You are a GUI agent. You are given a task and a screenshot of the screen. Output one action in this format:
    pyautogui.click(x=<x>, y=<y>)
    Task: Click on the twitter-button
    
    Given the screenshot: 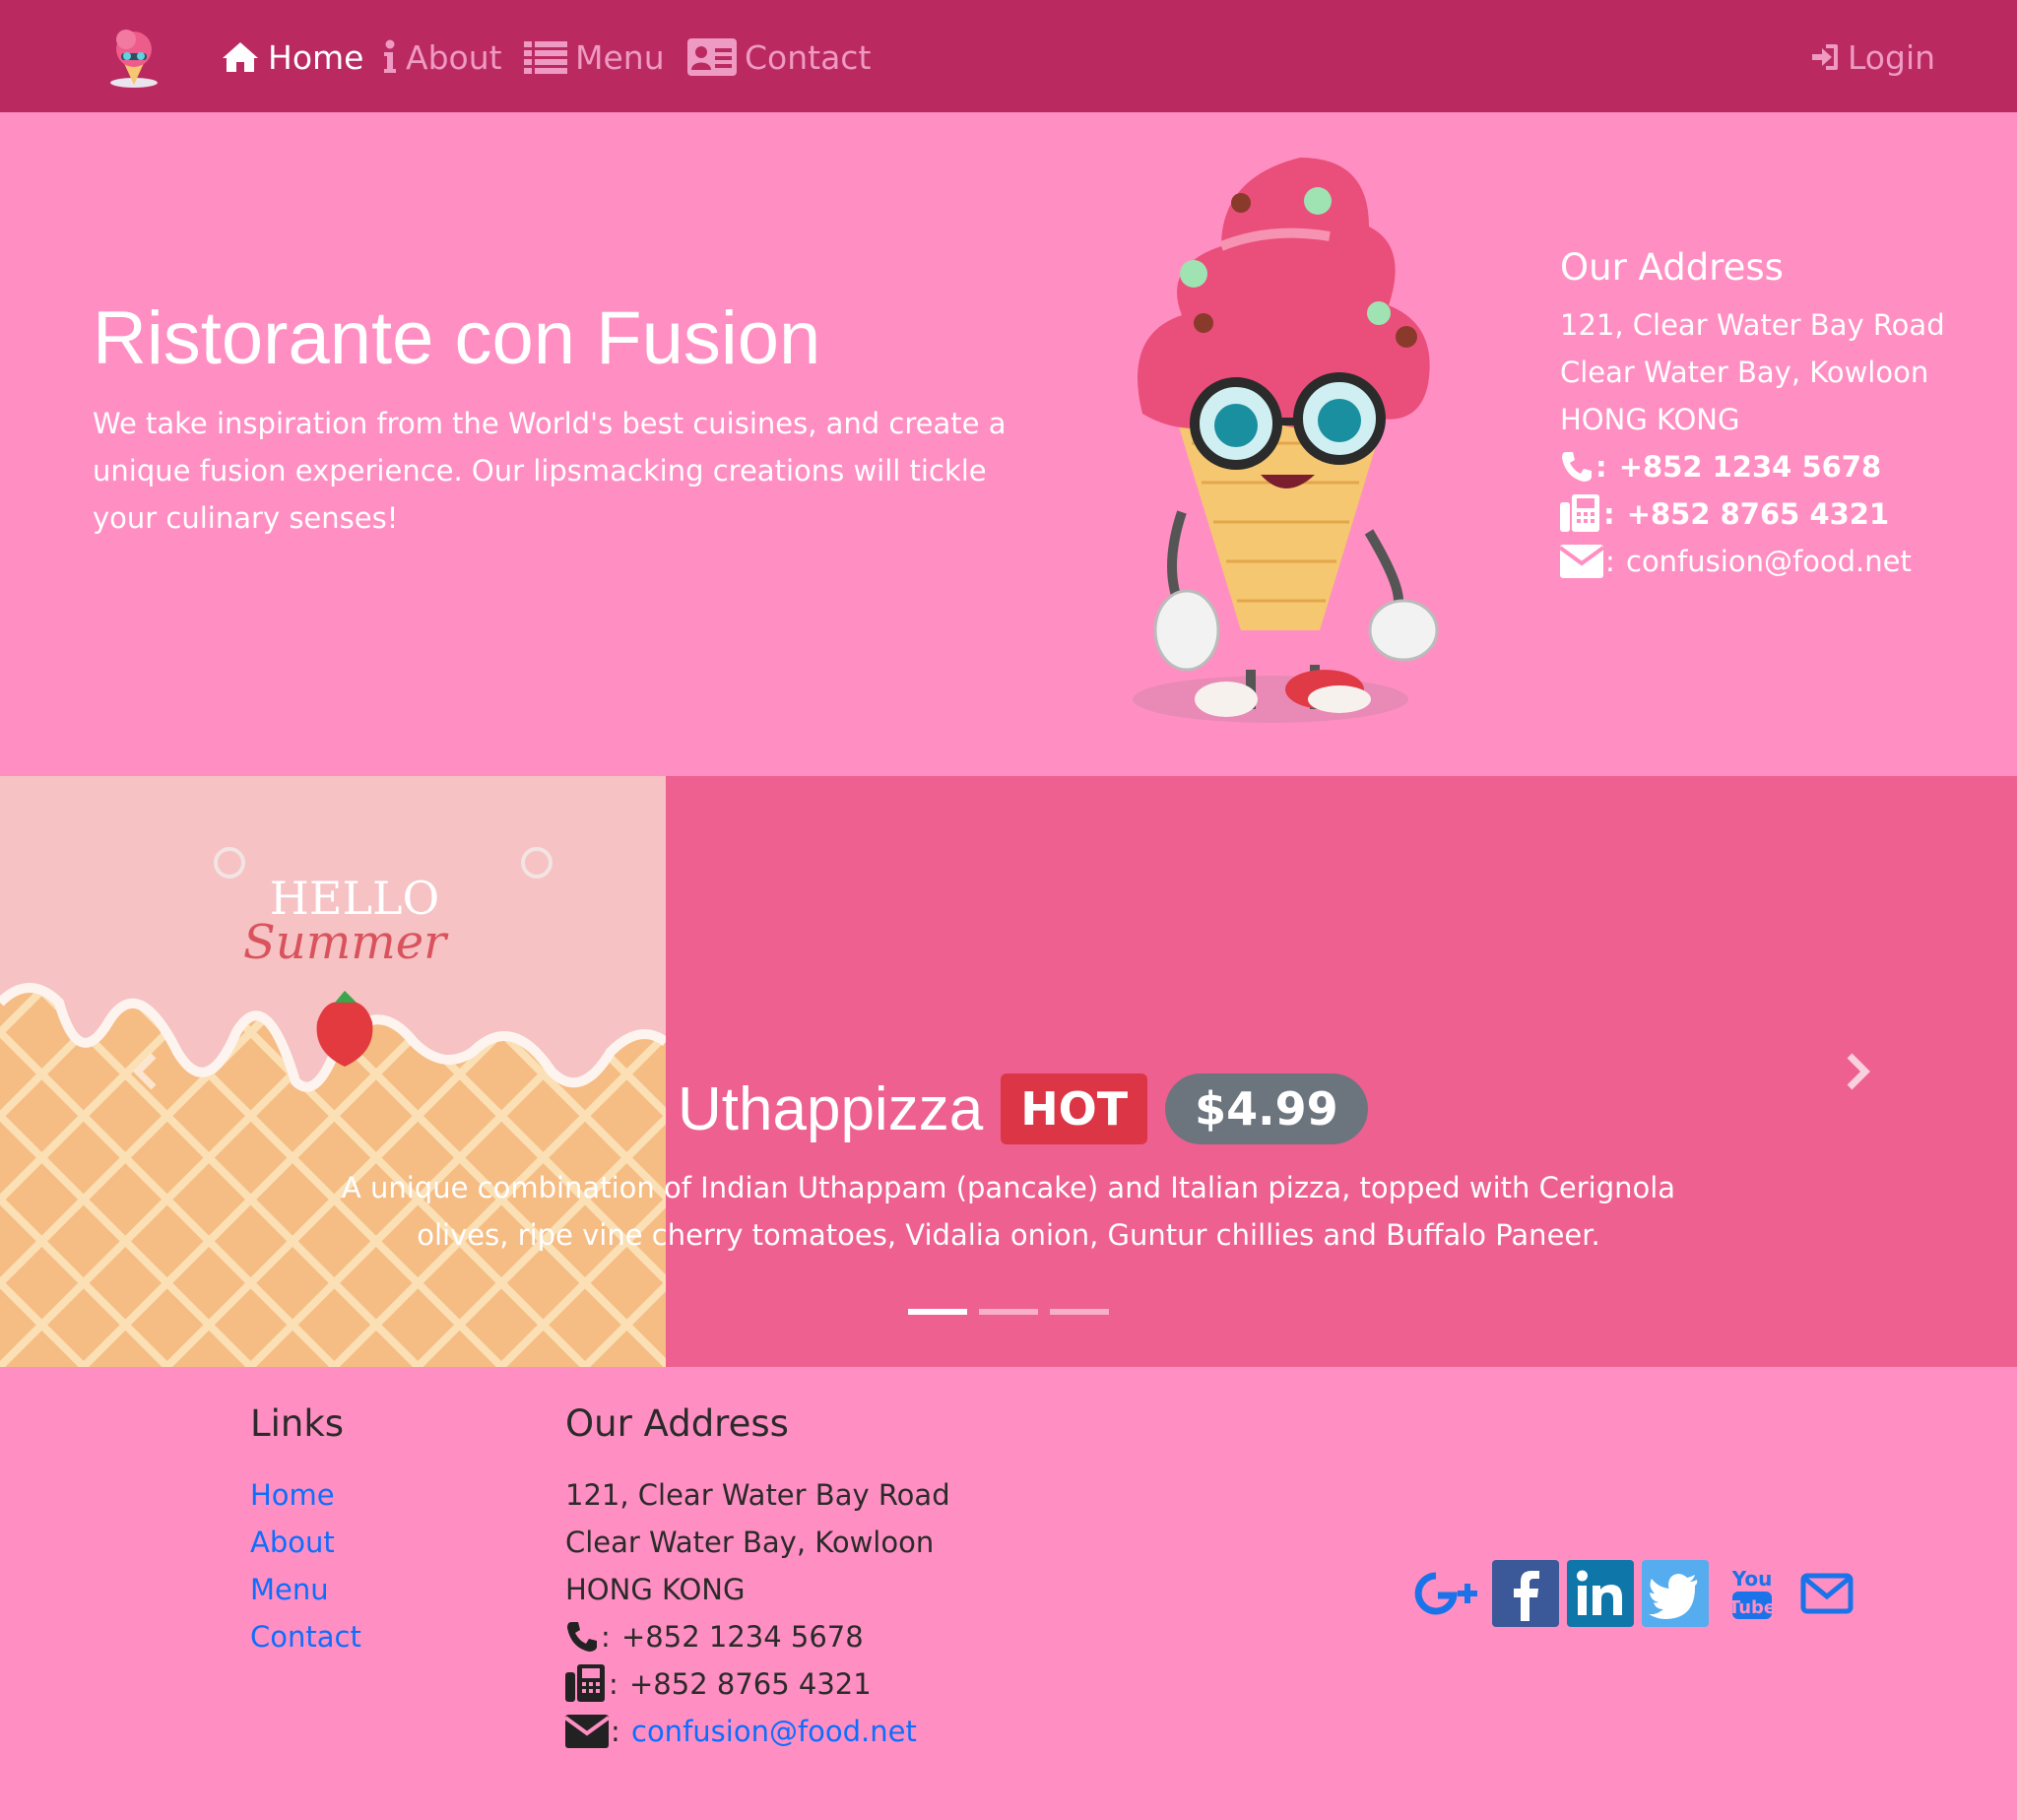 What is the action you would take?
    pyautogui.click(x=1675, y=1593)
    